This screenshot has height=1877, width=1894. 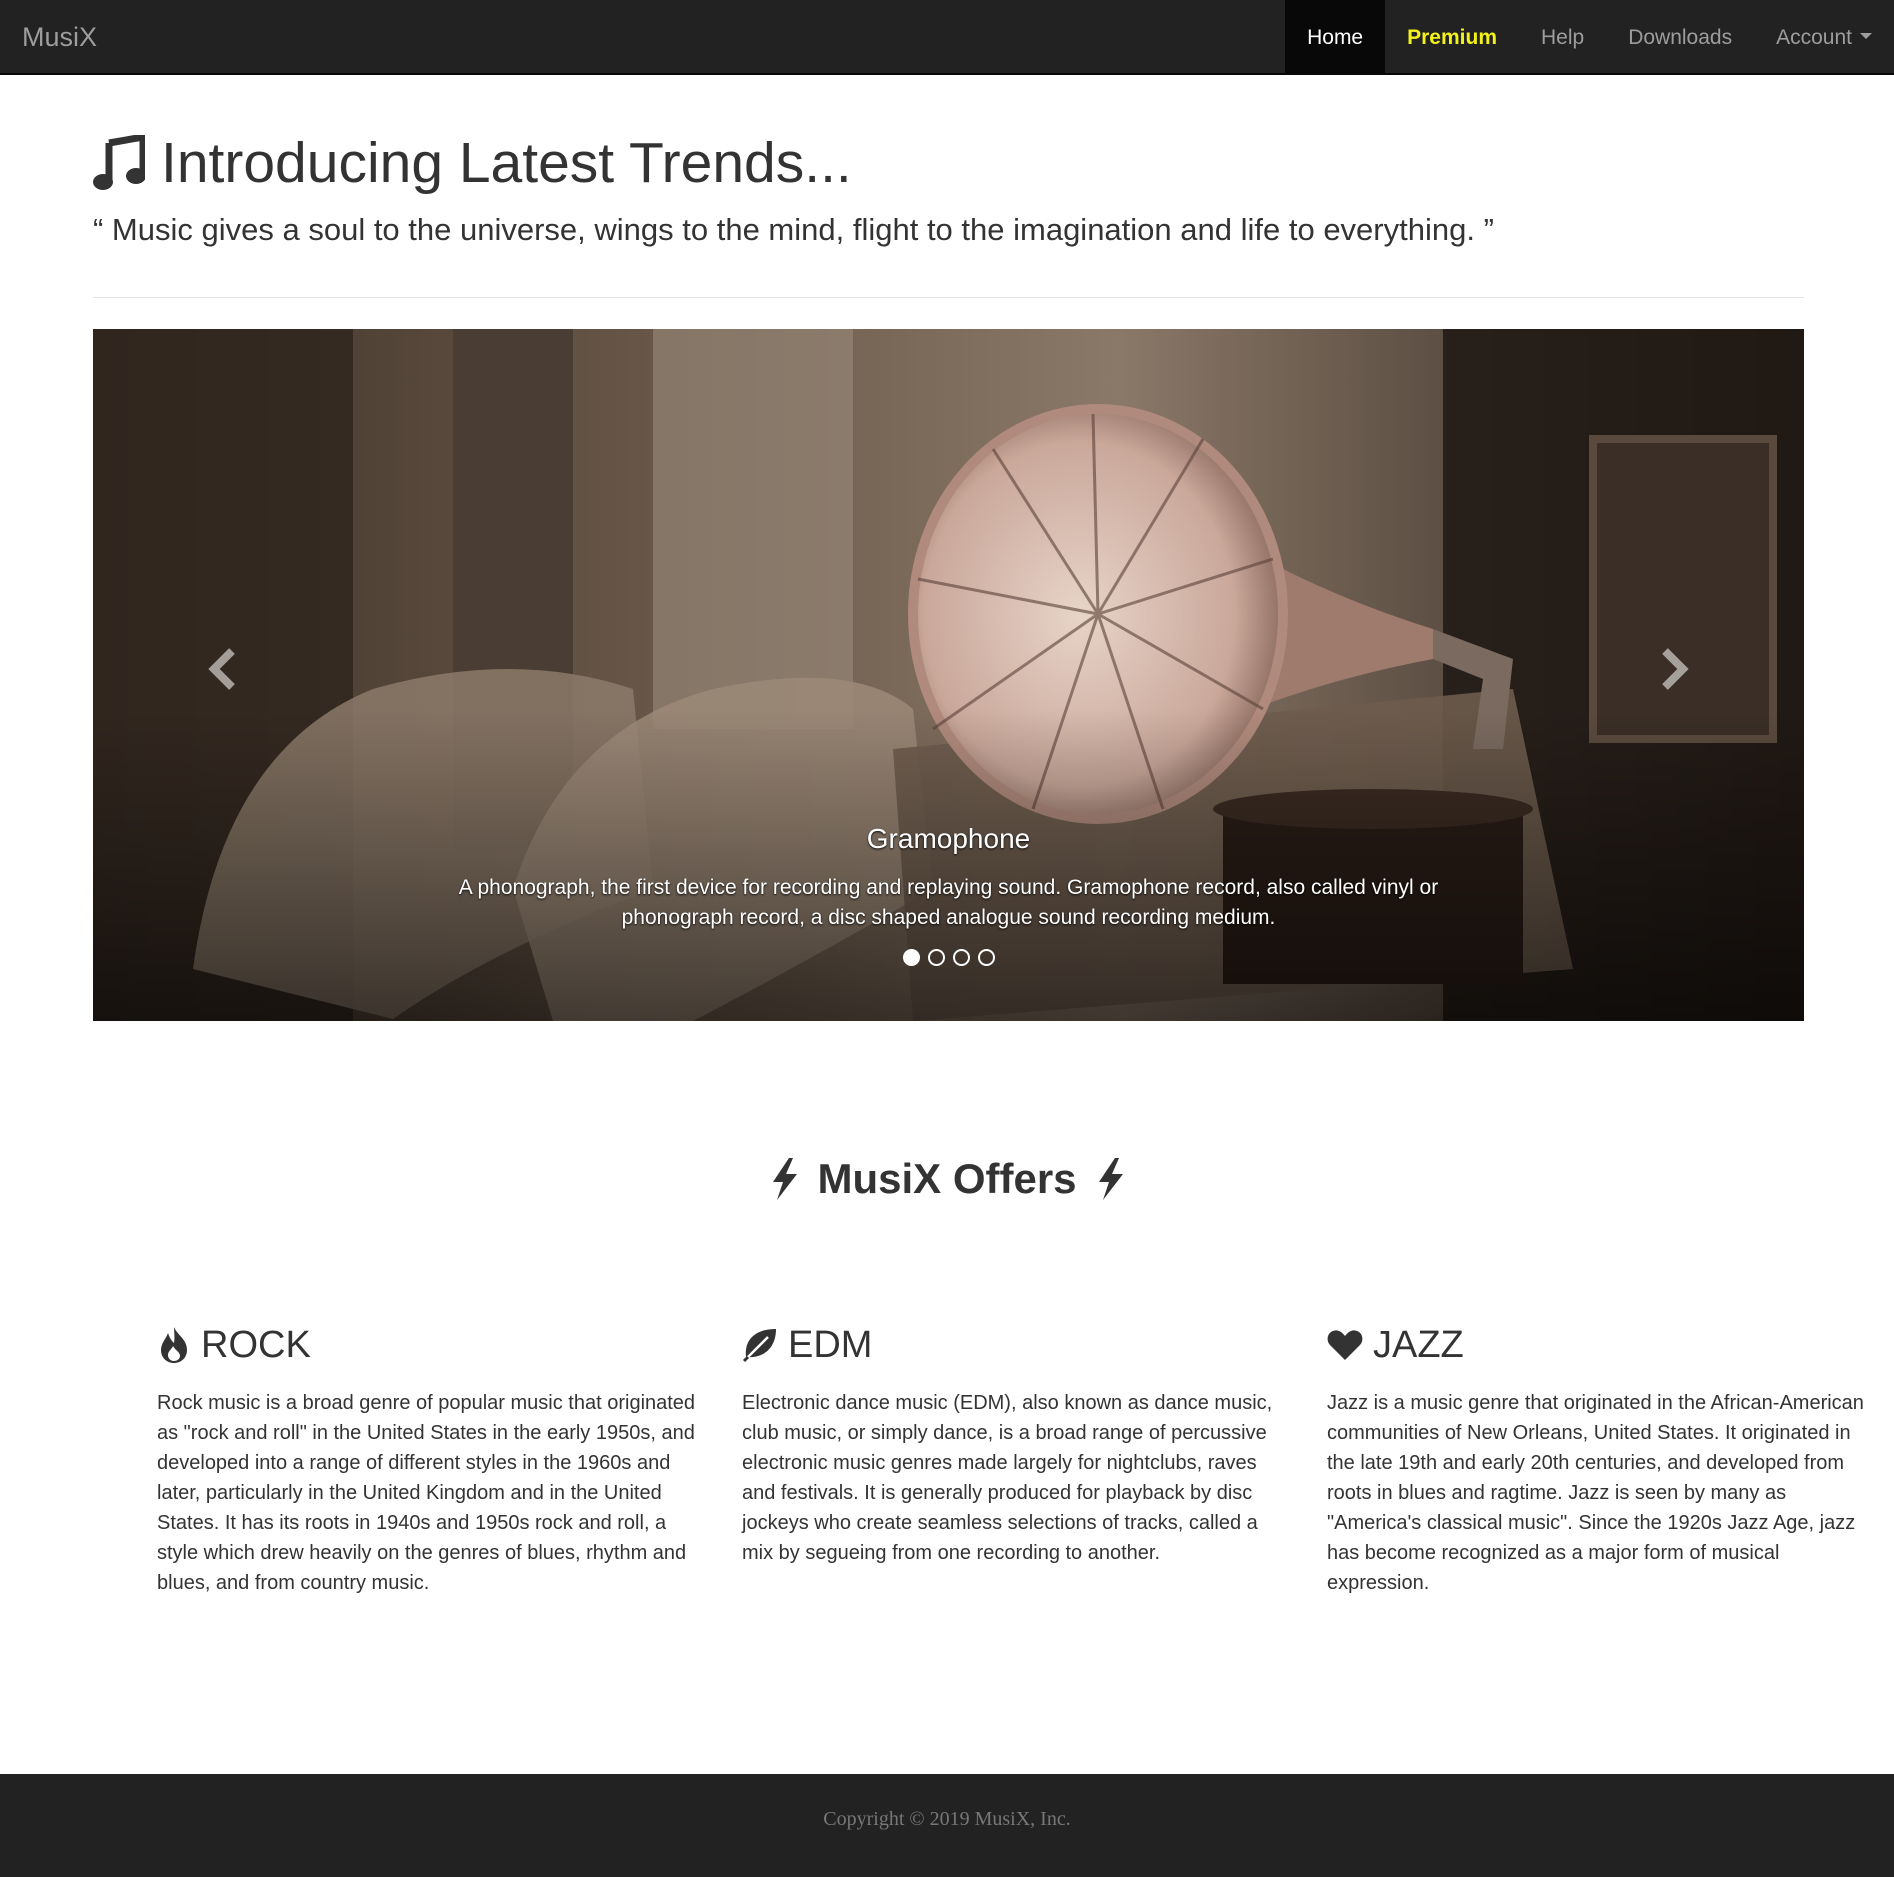 What do you see at coordinates (1345, 1345) in the screenshot?
I see `heart-icon` at bounding box center [1345, 1345].